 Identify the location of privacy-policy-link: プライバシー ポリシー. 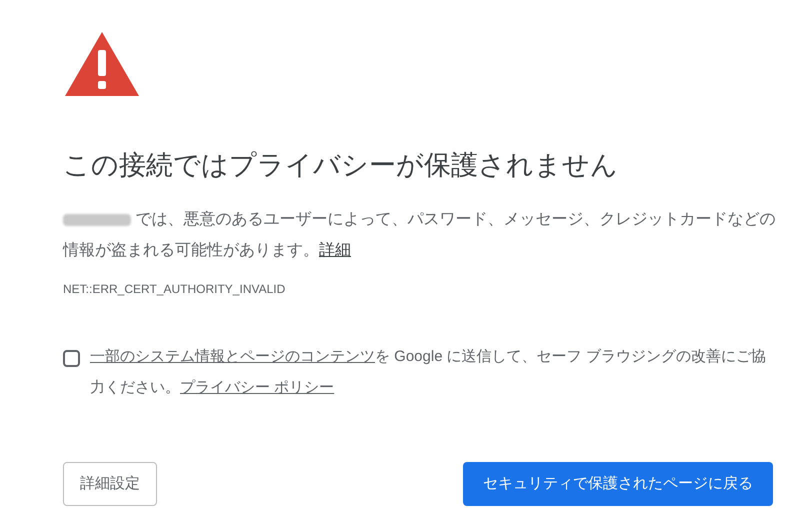
(257, 387).